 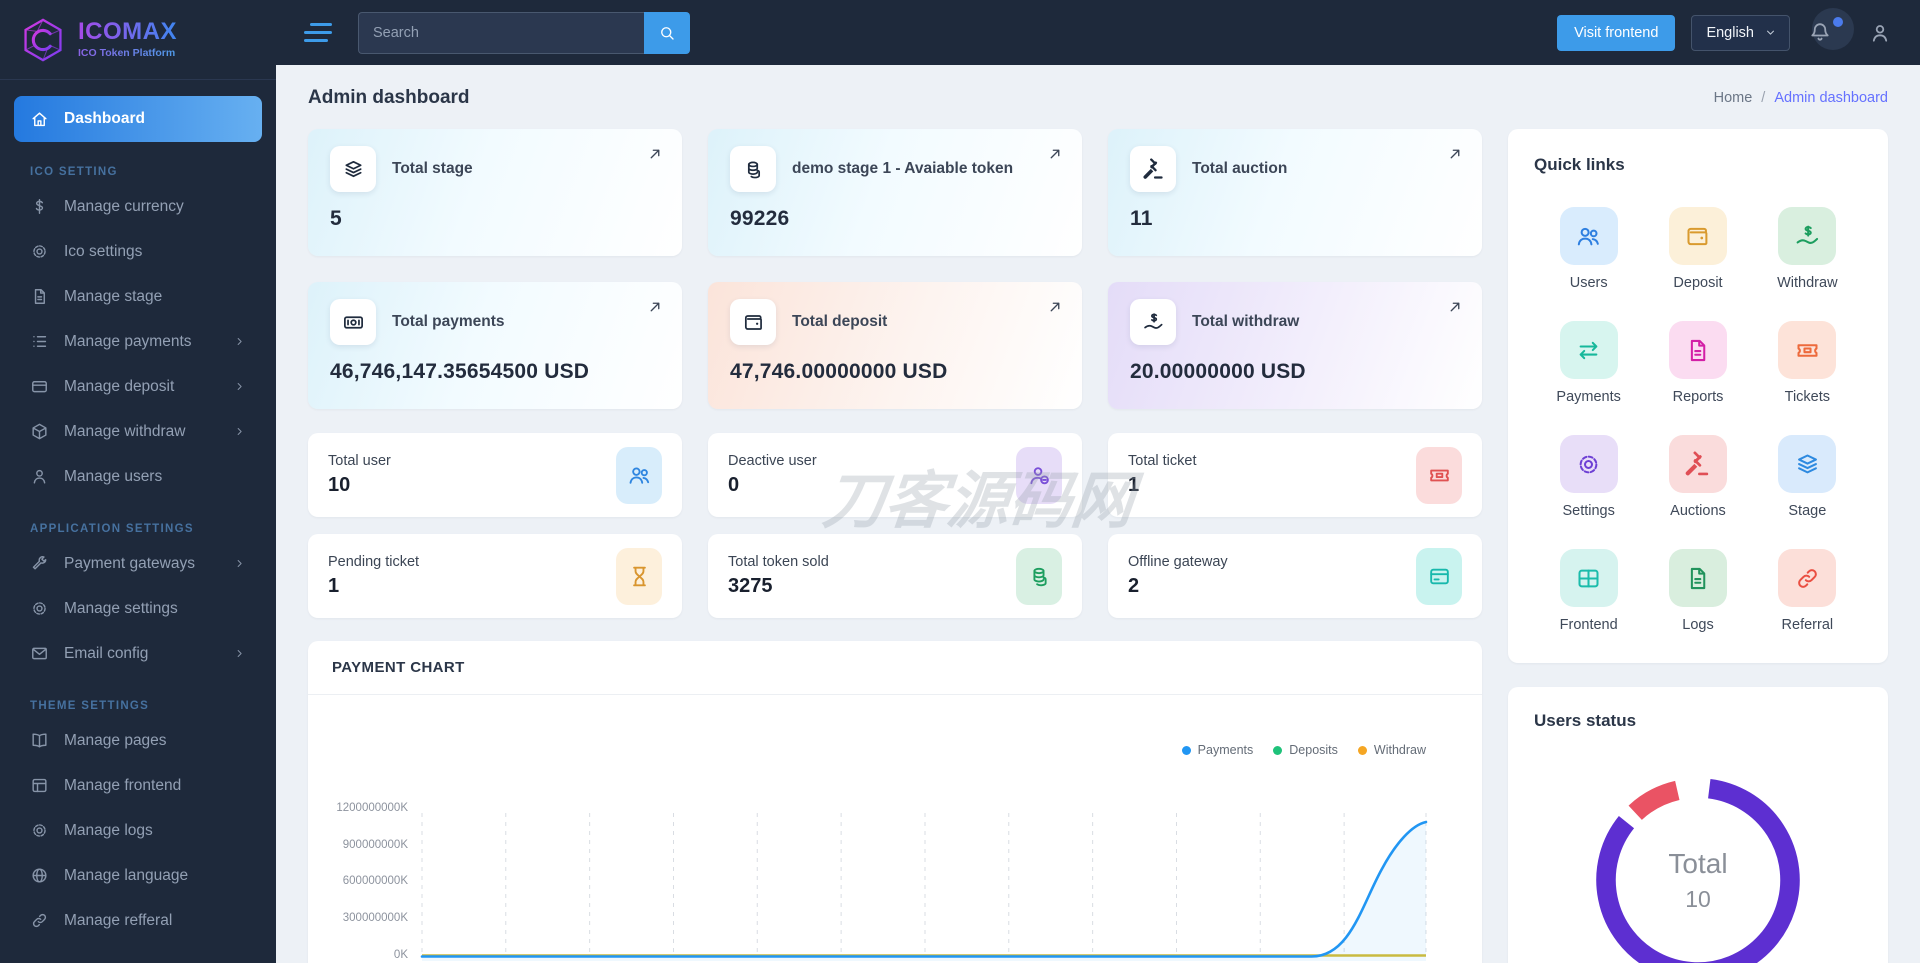 What do you see at coordinates (448, 321) in the screenshot?
I see `stat-card-label: Total payments` at bounding box center [448, 321].